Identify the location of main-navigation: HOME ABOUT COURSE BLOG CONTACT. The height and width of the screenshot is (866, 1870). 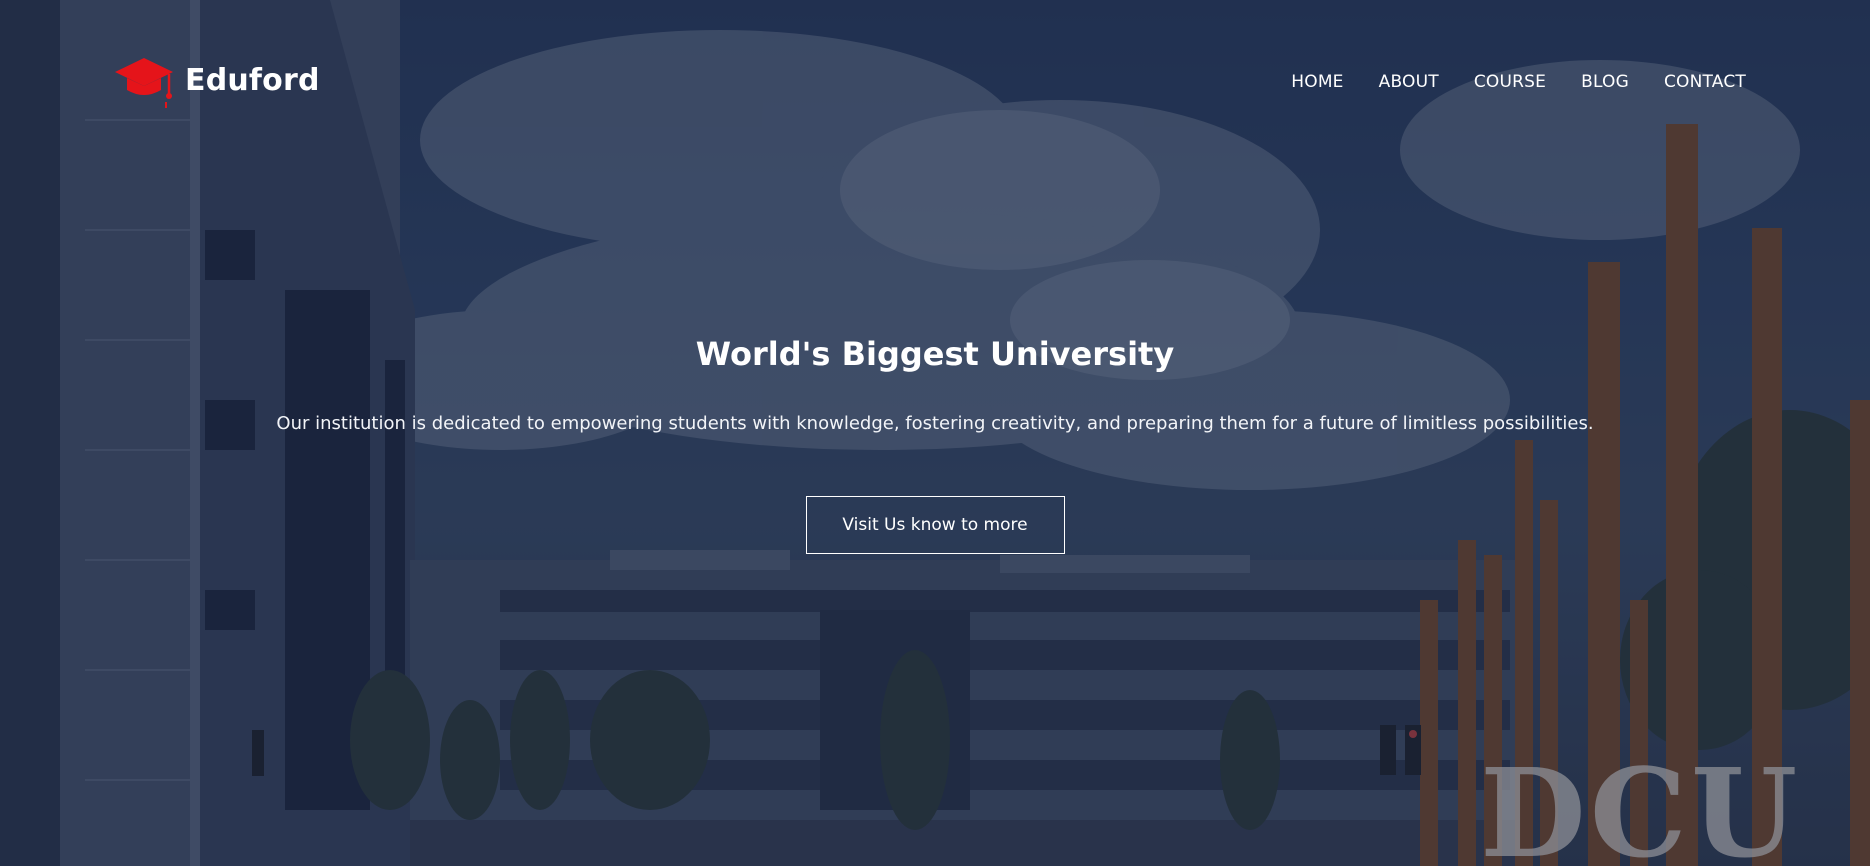
(1518, 82).